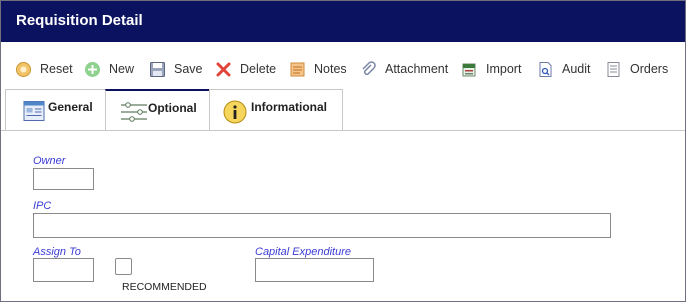  I want to click on floppy-disk-icon, so click(157, 69).